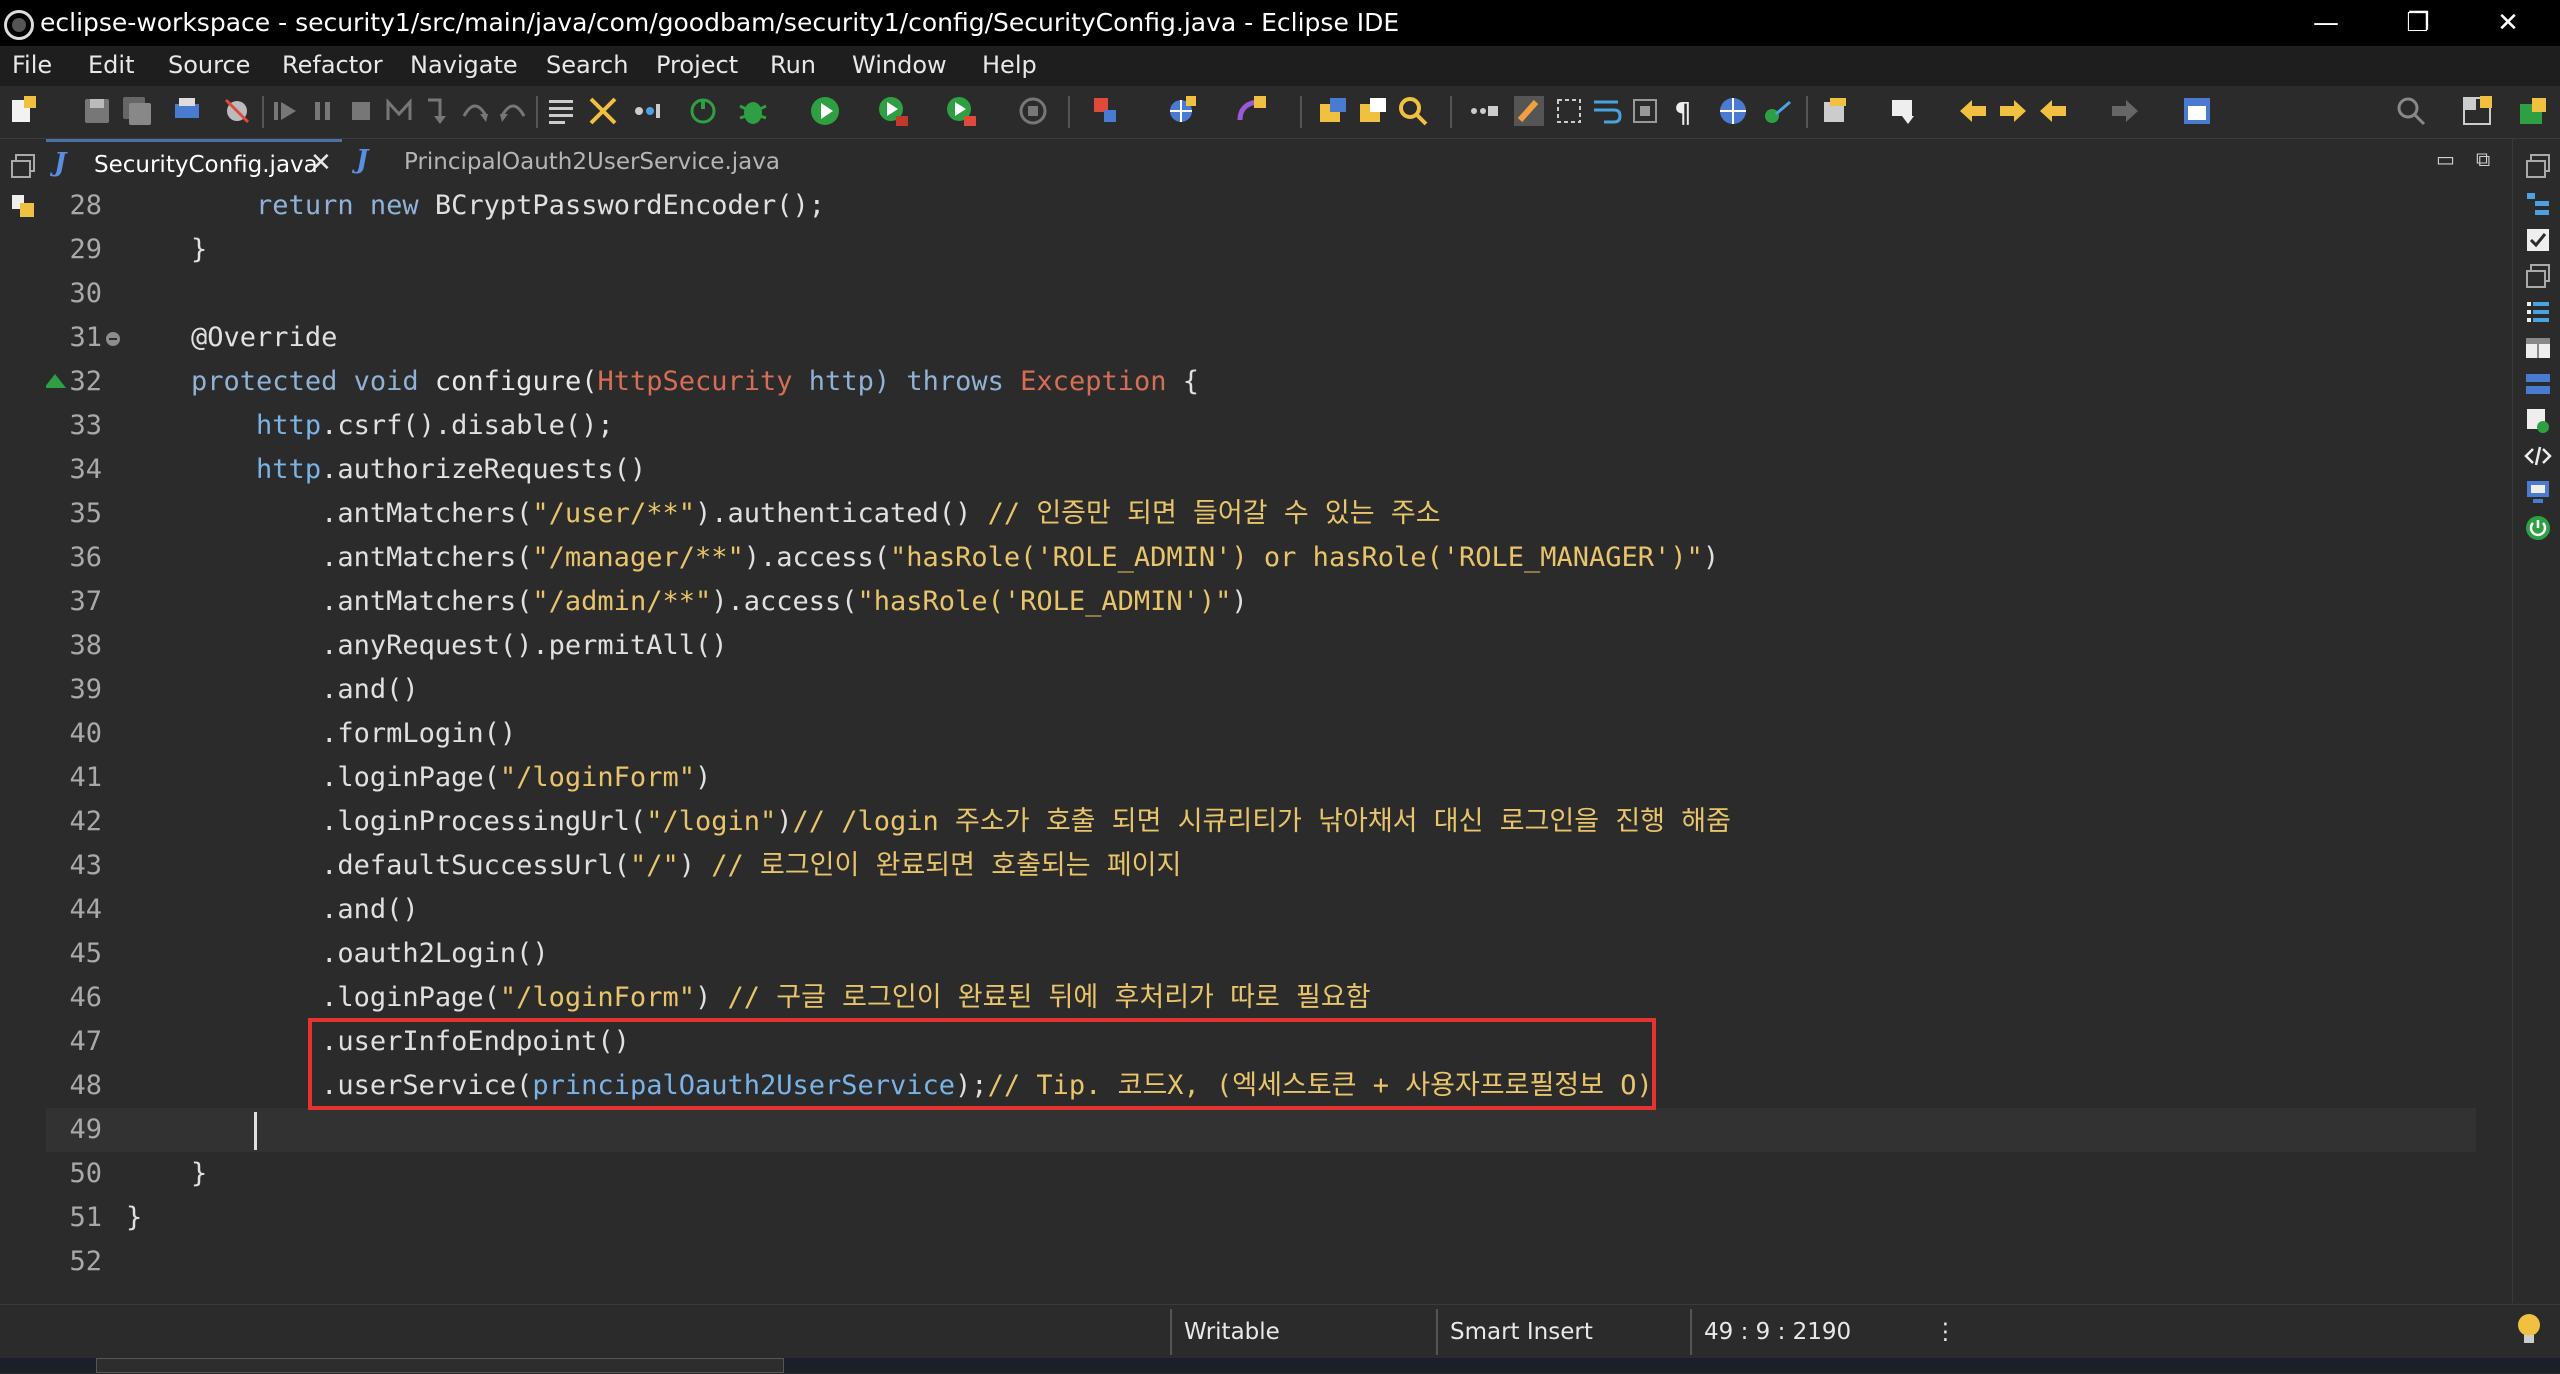 The image size is (2560, 1374). What do you see at coordinates (285, 111) in the screenshot?
I see `resume-icon` at bounding box center [285, 111].